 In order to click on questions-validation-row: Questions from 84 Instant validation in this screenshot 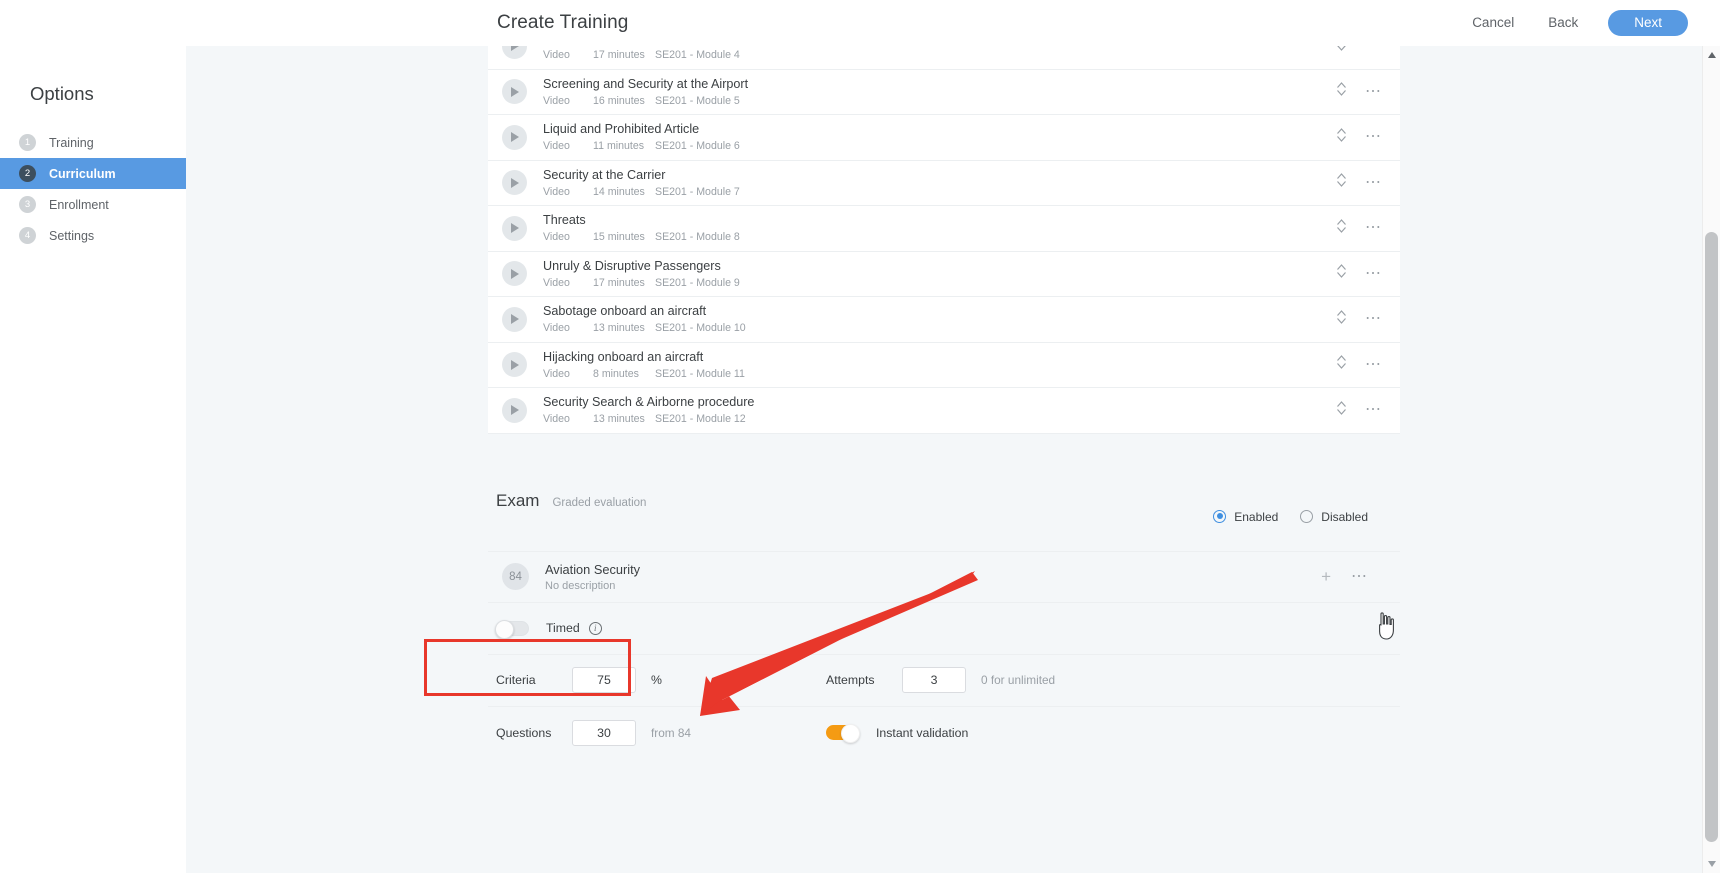, I will do `click(944, 733)`.